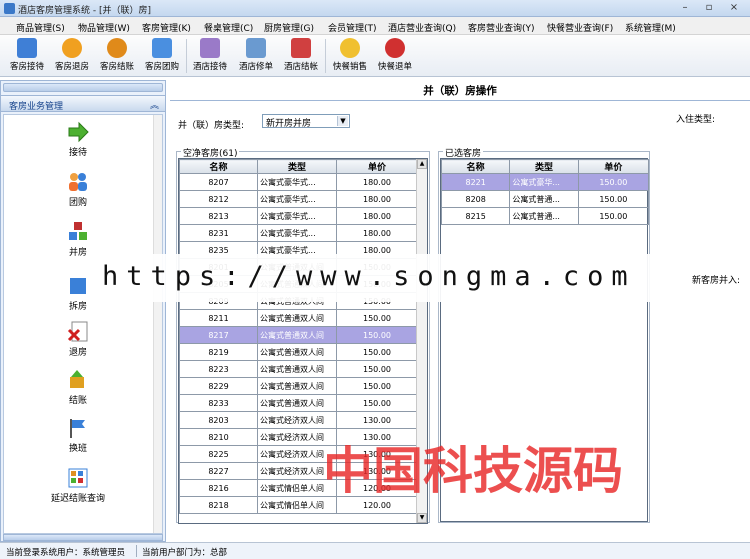  What do you see at coordinates (298, 199) in the screenshot?
I see `table-row: 8212 公寓式豪华式... 180.00` at bounding box center [298, 199].